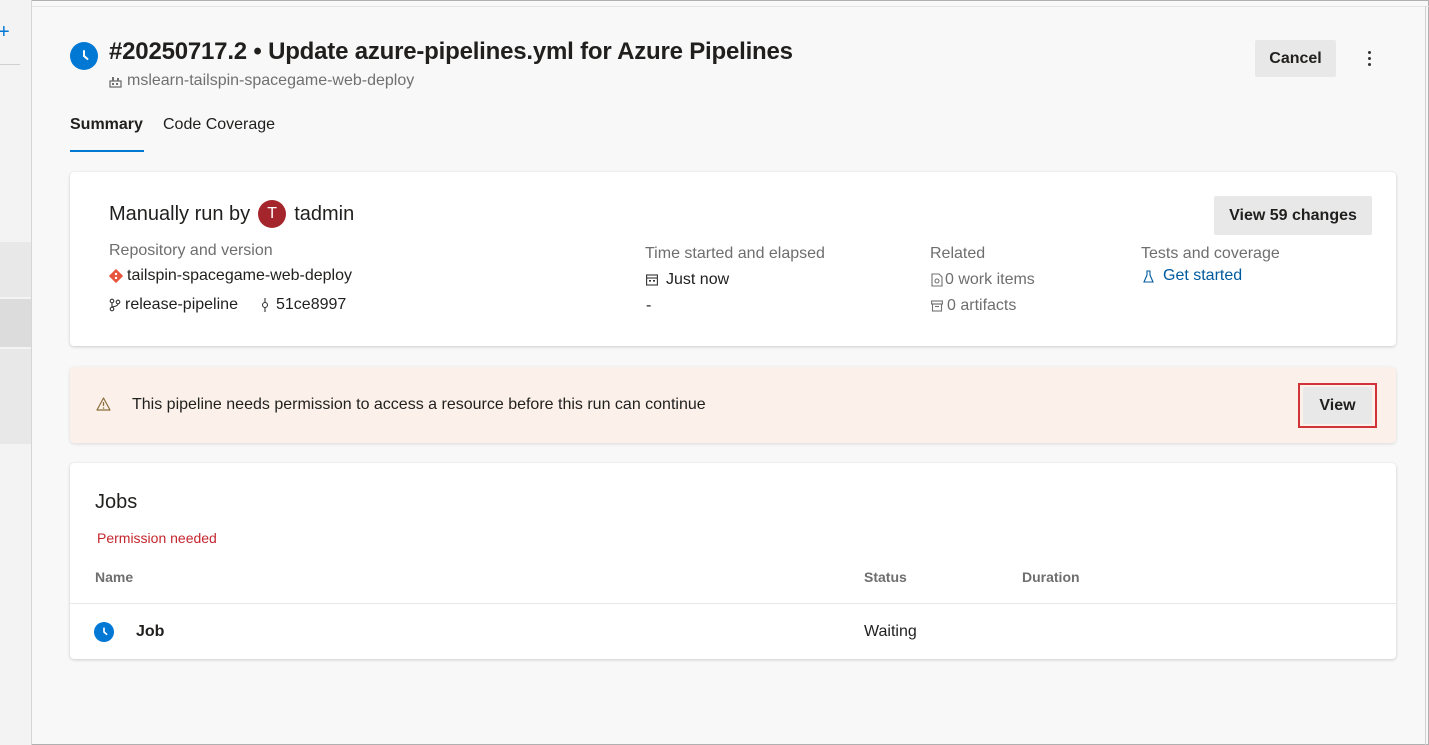 Image resolution: width=1429 pixels, height=745 pixels. Describe the element at coordinates (219, 125) in the screenshot. I see `tab-code-coverage: Code Coverage` at that location.